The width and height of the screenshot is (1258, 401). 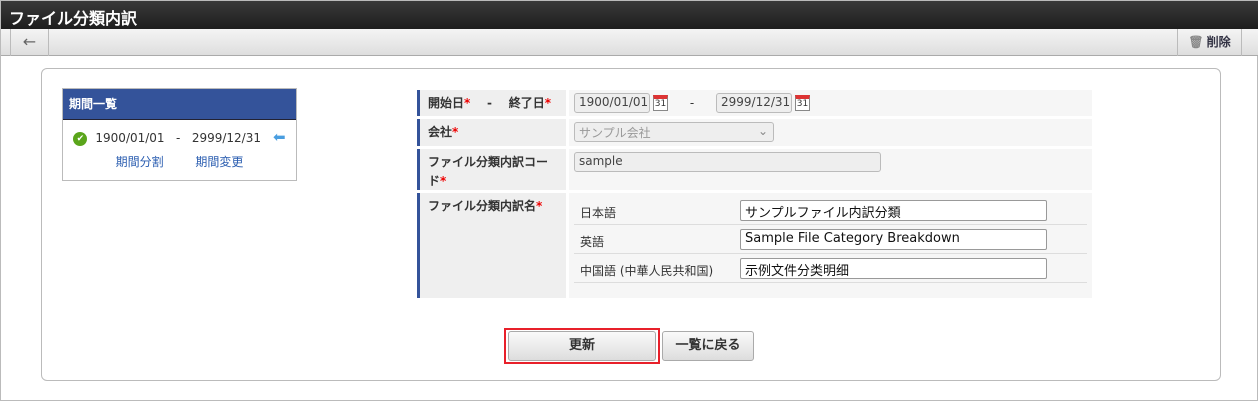 What do you see at coordinates (80, 138) in the screenshot?
I see `check-icon: ✔` at bounding box center [80, 138].